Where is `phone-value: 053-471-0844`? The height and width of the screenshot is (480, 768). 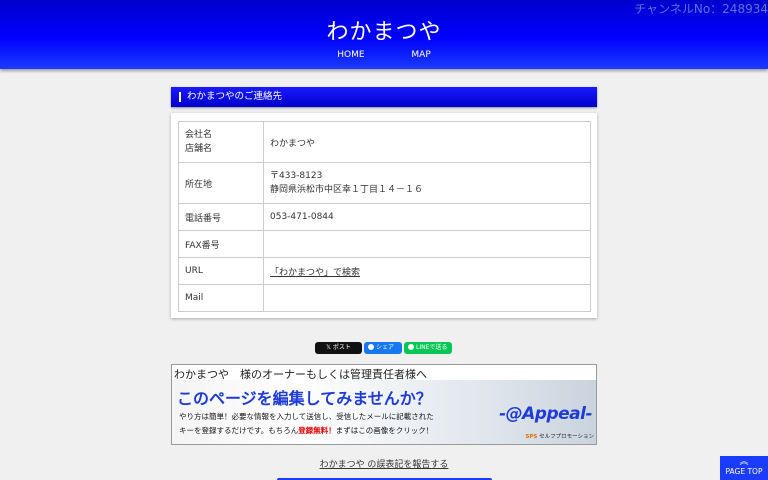
phone-value: 053-471-0844 is located at coordinates (427, 217).